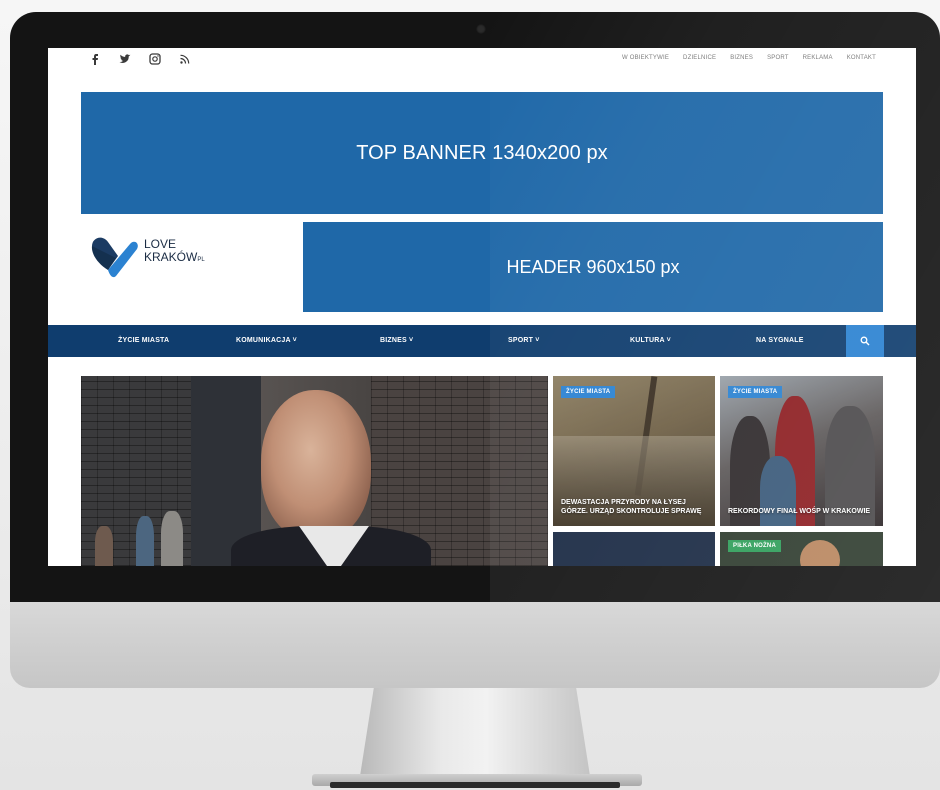 The width and height of the screenshot is (940, 790). Describe the element at coordinates (861, 58) in the screenshot. I see `topnav-item-kontakt: KONTAKT` at that location.